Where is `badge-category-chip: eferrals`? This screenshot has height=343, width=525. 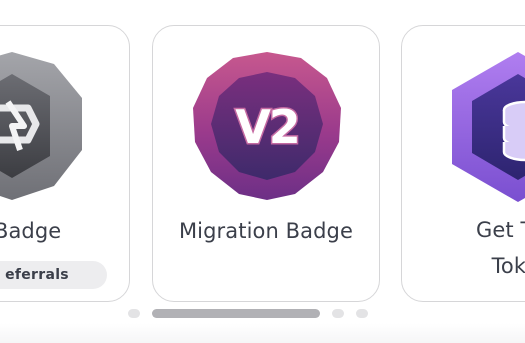
badge-category-chip: eferrals is located at coordinates (53, 275).